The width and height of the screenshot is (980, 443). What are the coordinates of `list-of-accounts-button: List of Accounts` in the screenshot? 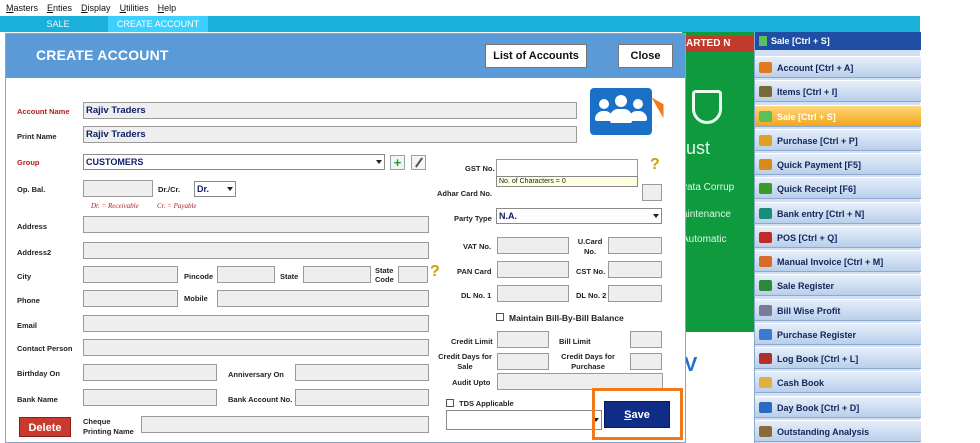 It's located at (536, 56).